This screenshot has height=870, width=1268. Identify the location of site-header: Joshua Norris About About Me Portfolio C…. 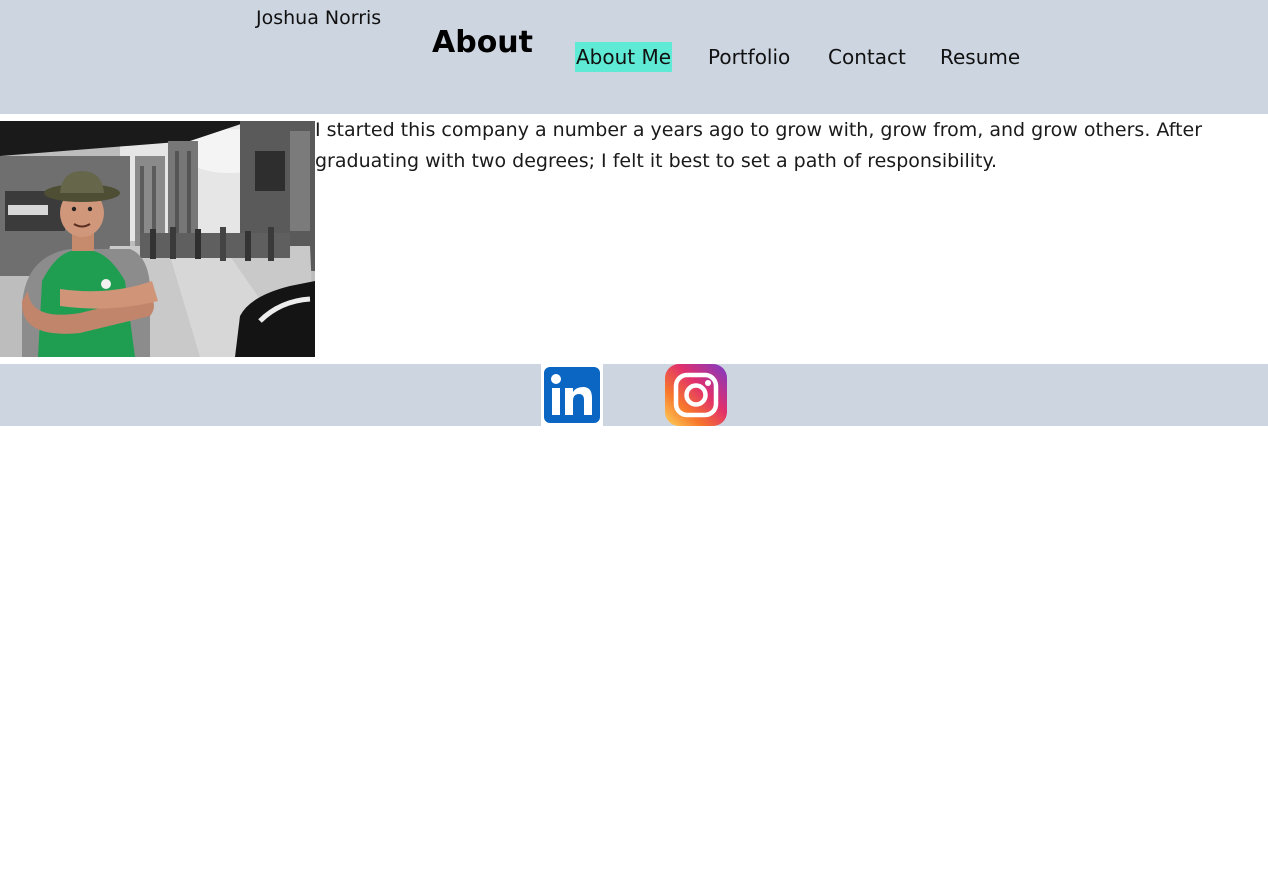
(634, 57).